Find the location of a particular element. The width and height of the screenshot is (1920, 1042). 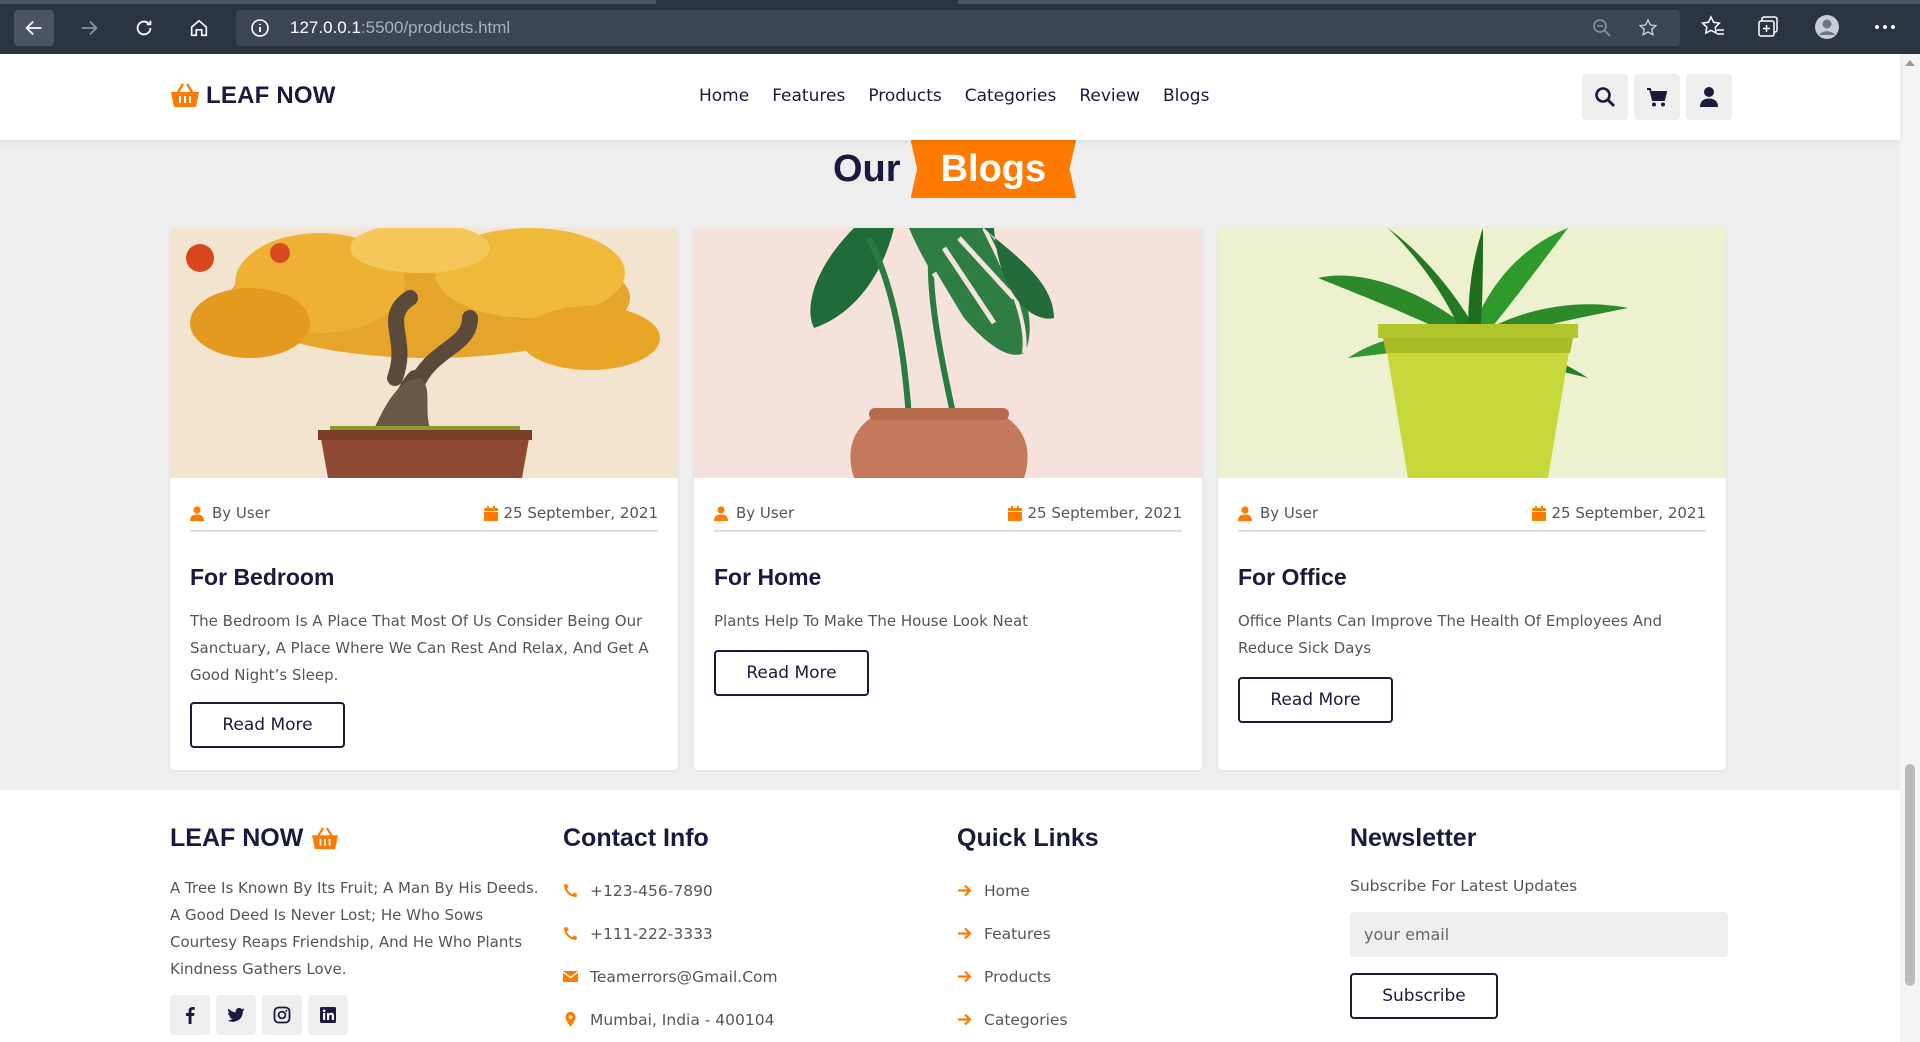

quick-links-list: Home Features Products Categories is located at coordinates (1028, 955).